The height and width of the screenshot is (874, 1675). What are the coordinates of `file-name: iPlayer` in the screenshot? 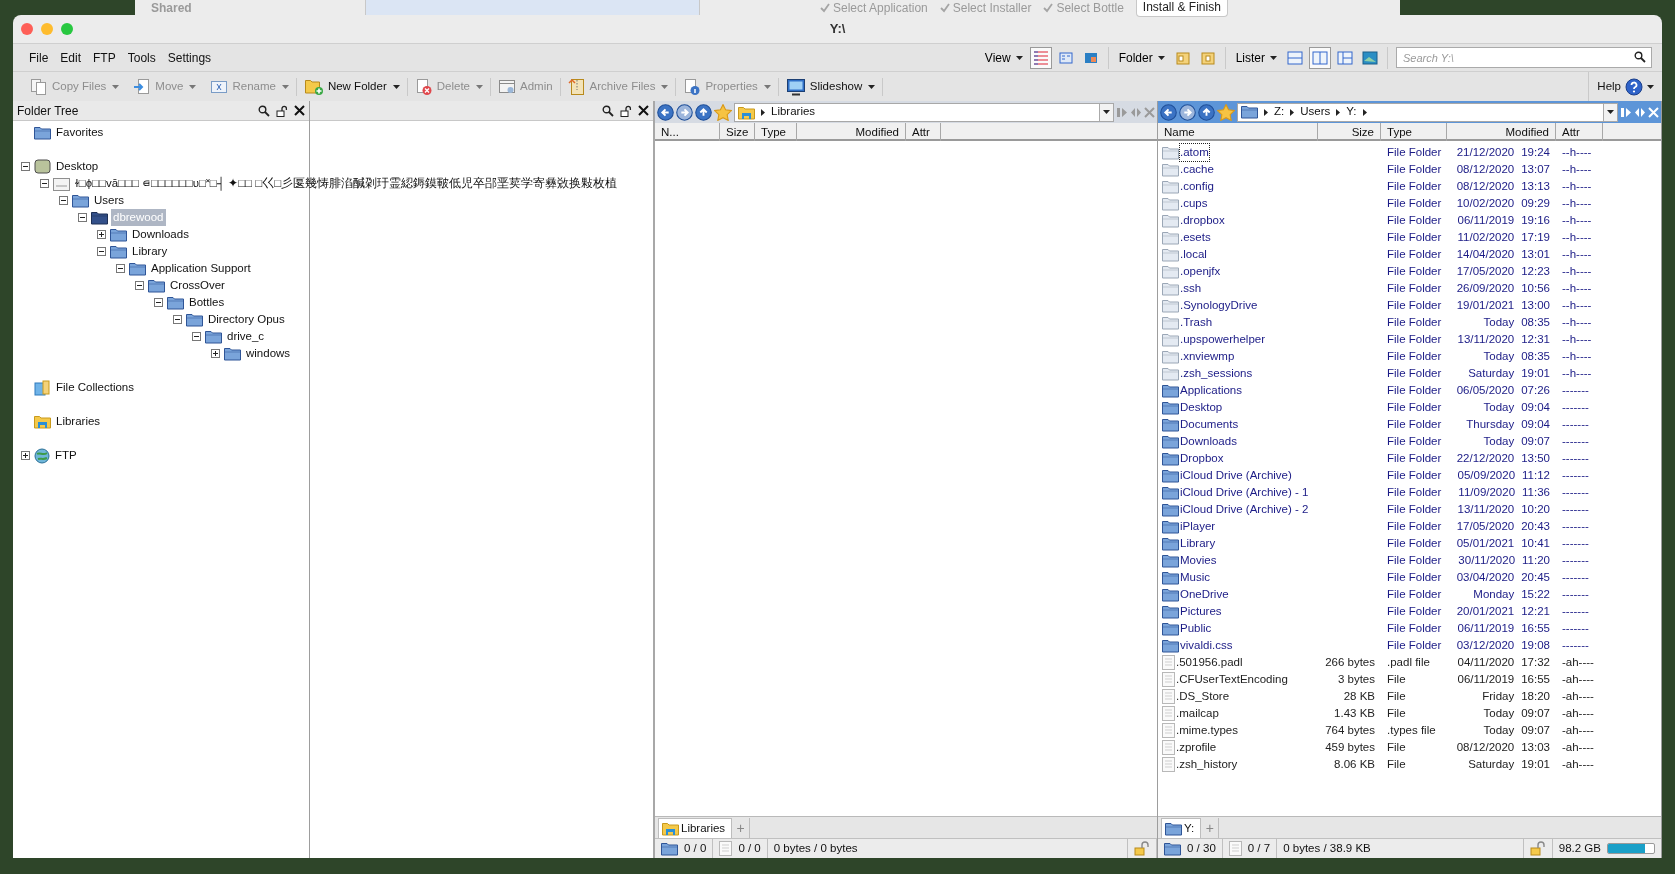 It's located at (1198, 527).